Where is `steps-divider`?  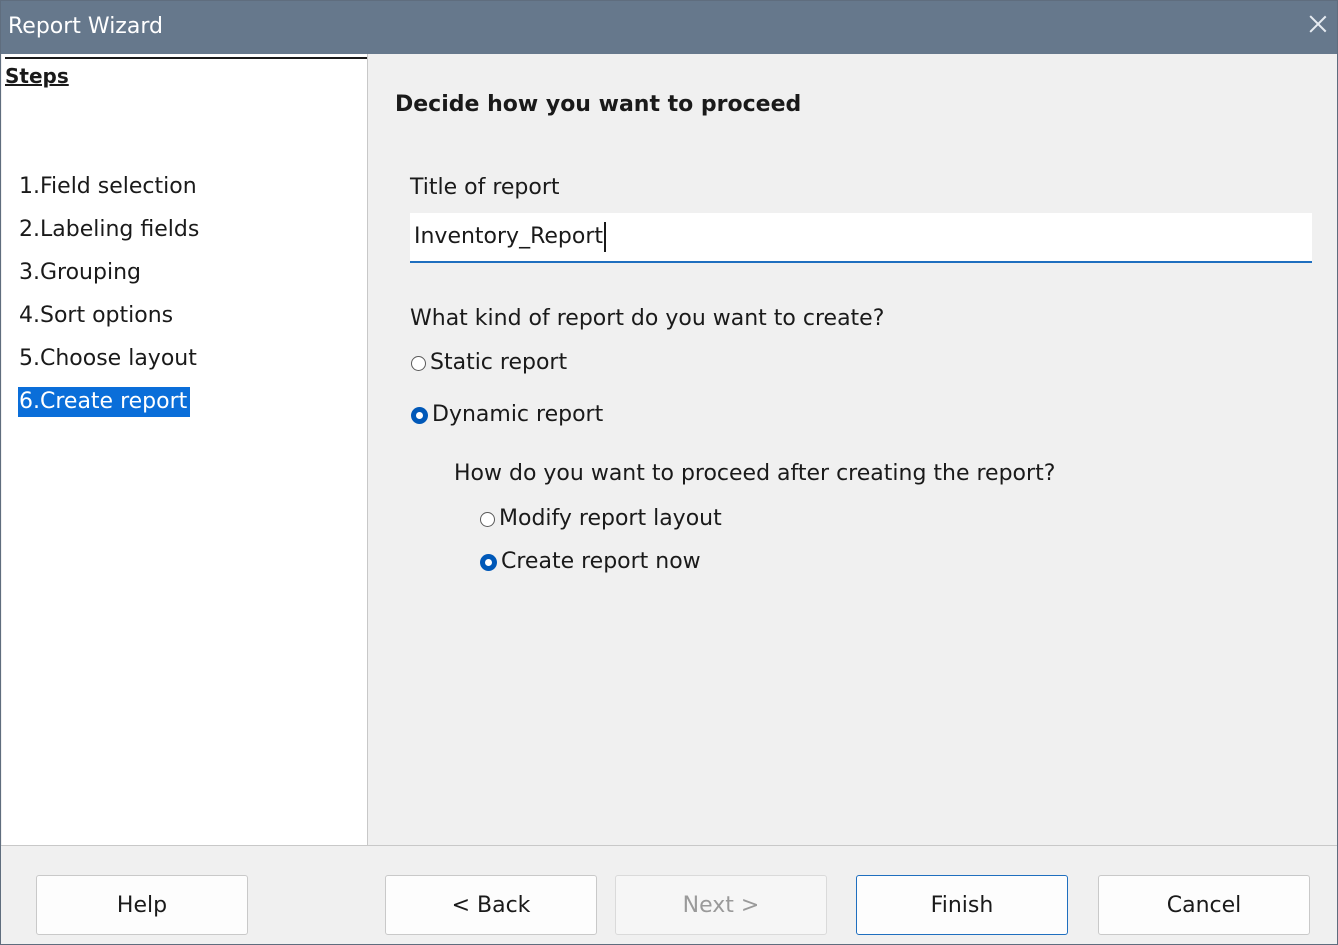
steps-divider is located at coordinates (186, 58).